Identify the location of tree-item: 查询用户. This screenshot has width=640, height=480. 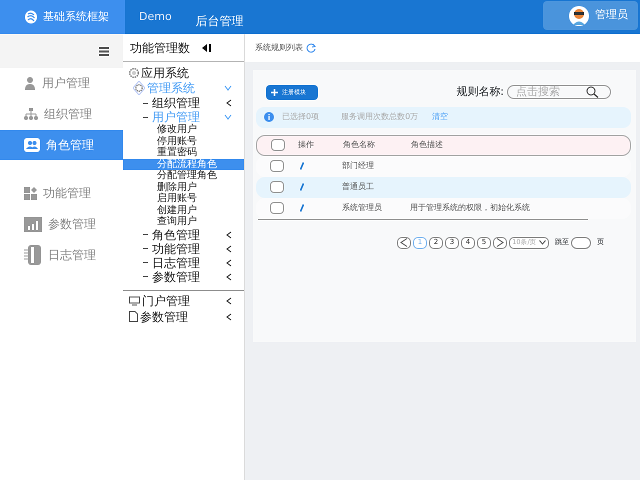
(183, 222).